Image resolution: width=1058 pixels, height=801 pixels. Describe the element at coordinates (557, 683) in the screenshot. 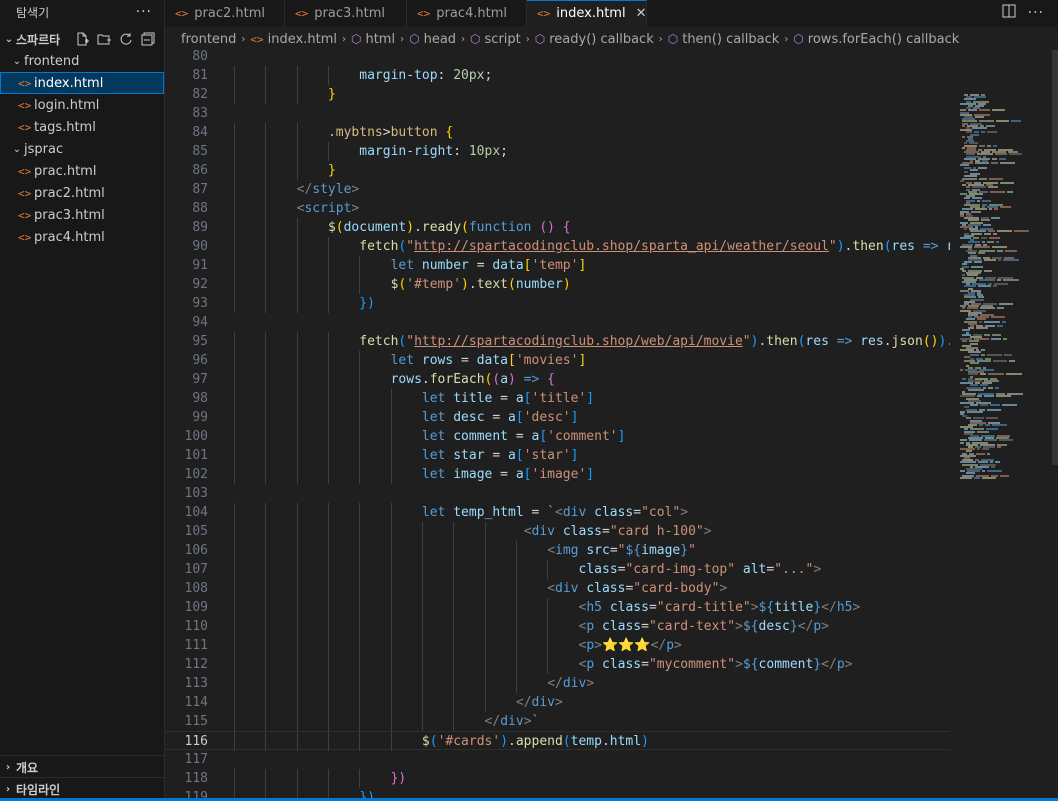

I see `code-line: 113 </div>` at that location.